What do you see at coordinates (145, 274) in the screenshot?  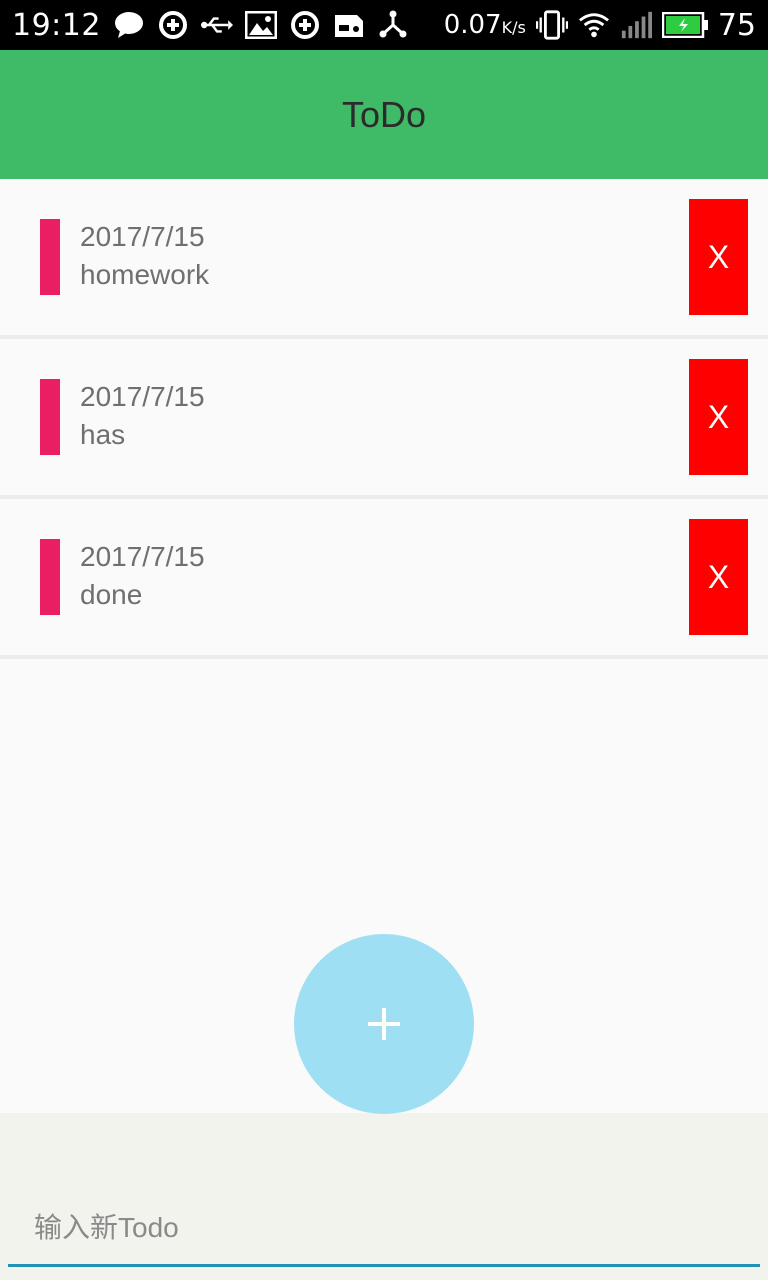 I see `todo-text: homework` at bounding box center [145, 274].